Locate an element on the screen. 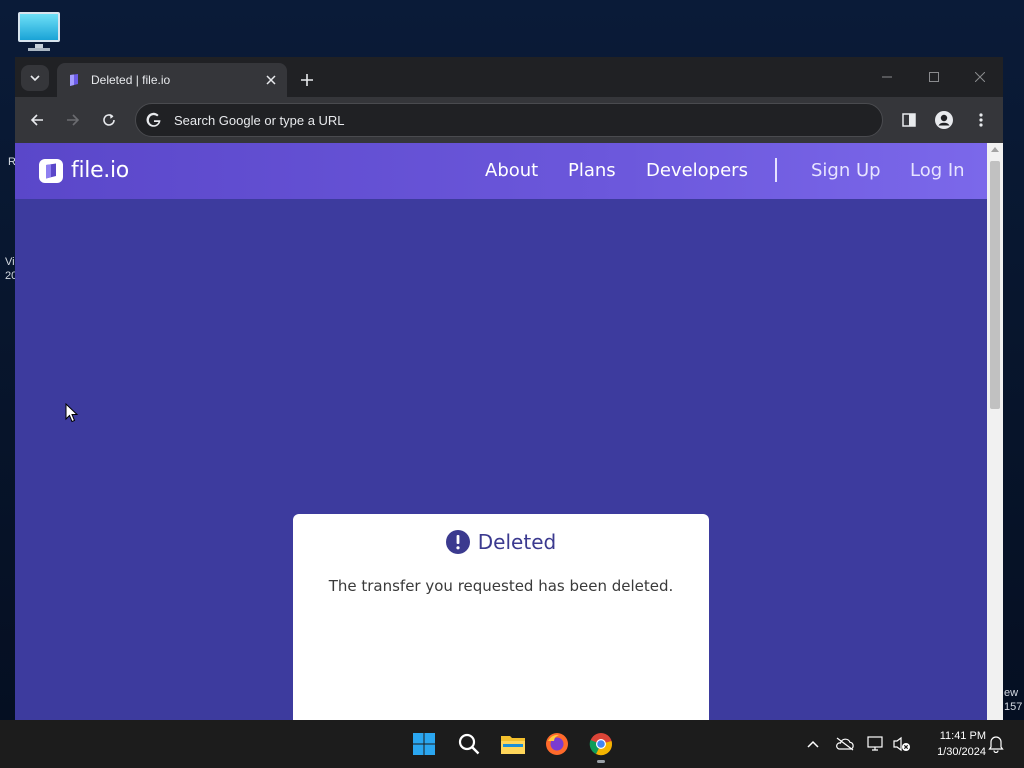  forward-button is located at coordinates (73, 120).